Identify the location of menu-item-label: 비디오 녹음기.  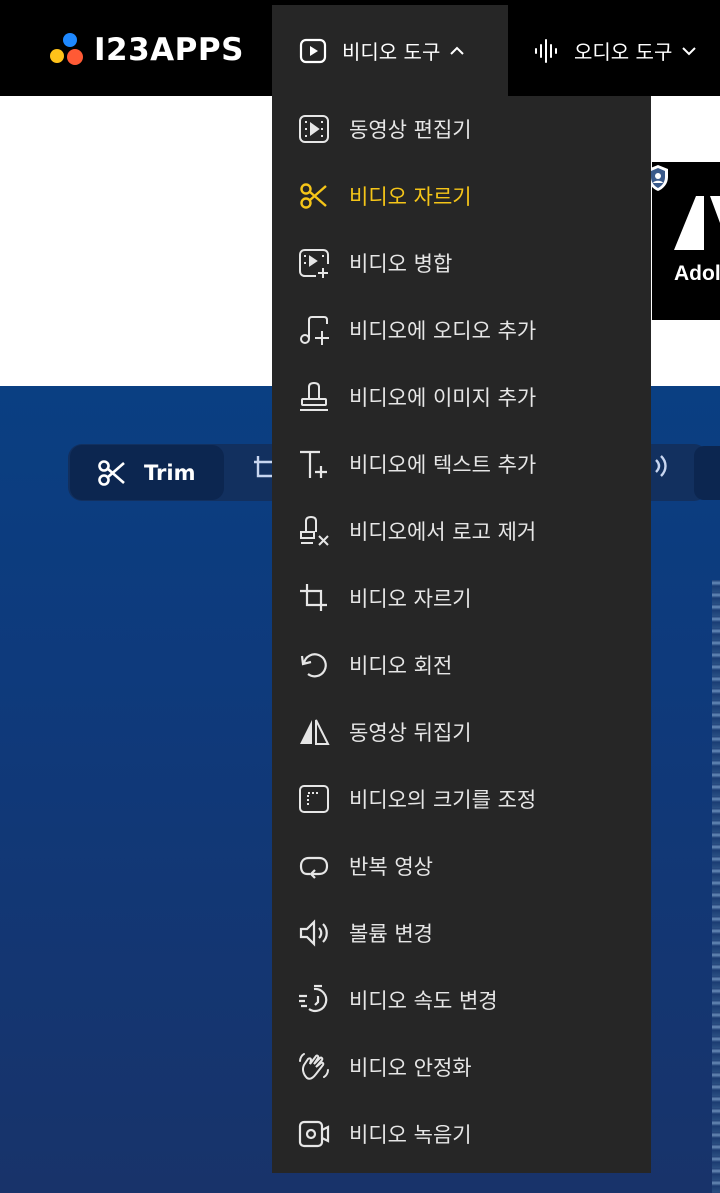
(410, 1135).